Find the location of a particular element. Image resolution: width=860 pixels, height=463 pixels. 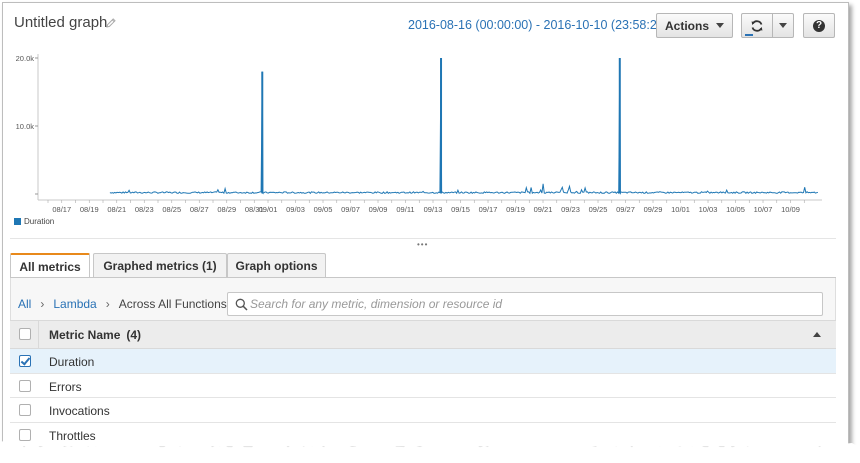

search-input is located at coordinates (530, 304).